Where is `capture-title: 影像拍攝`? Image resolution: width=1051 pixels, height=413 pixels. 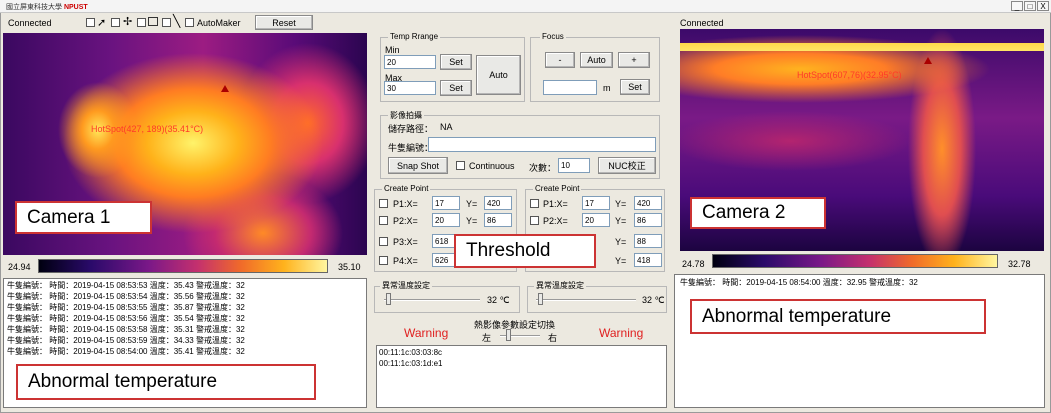 capture-title: 影像拍攝 is located at coordinates (406, 115).